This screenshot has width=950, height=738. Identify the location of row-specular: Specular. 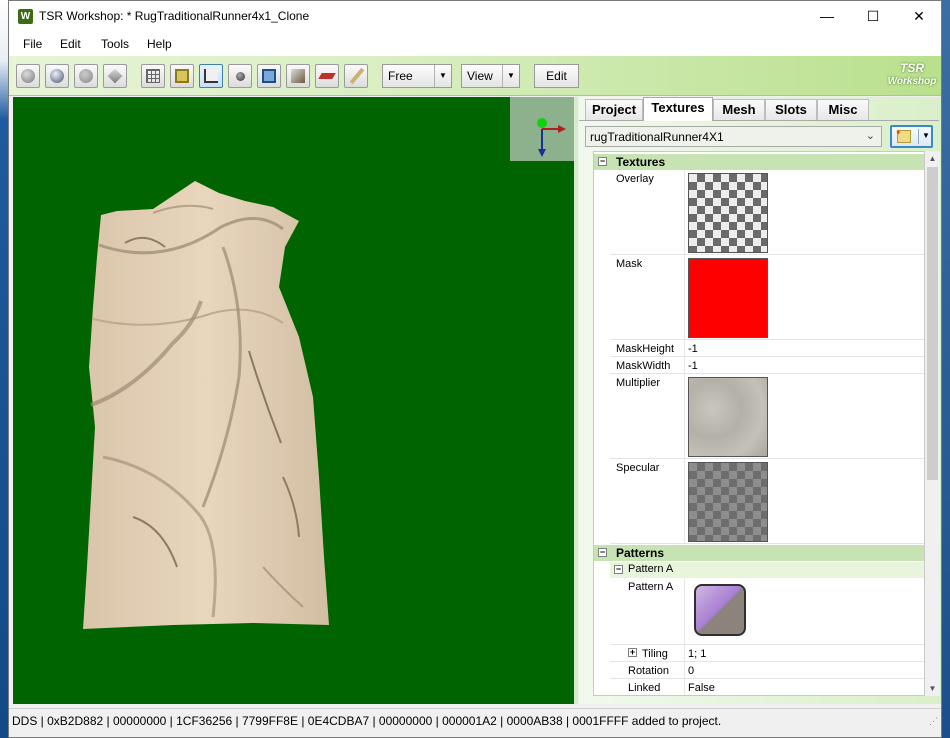
(767, 501).